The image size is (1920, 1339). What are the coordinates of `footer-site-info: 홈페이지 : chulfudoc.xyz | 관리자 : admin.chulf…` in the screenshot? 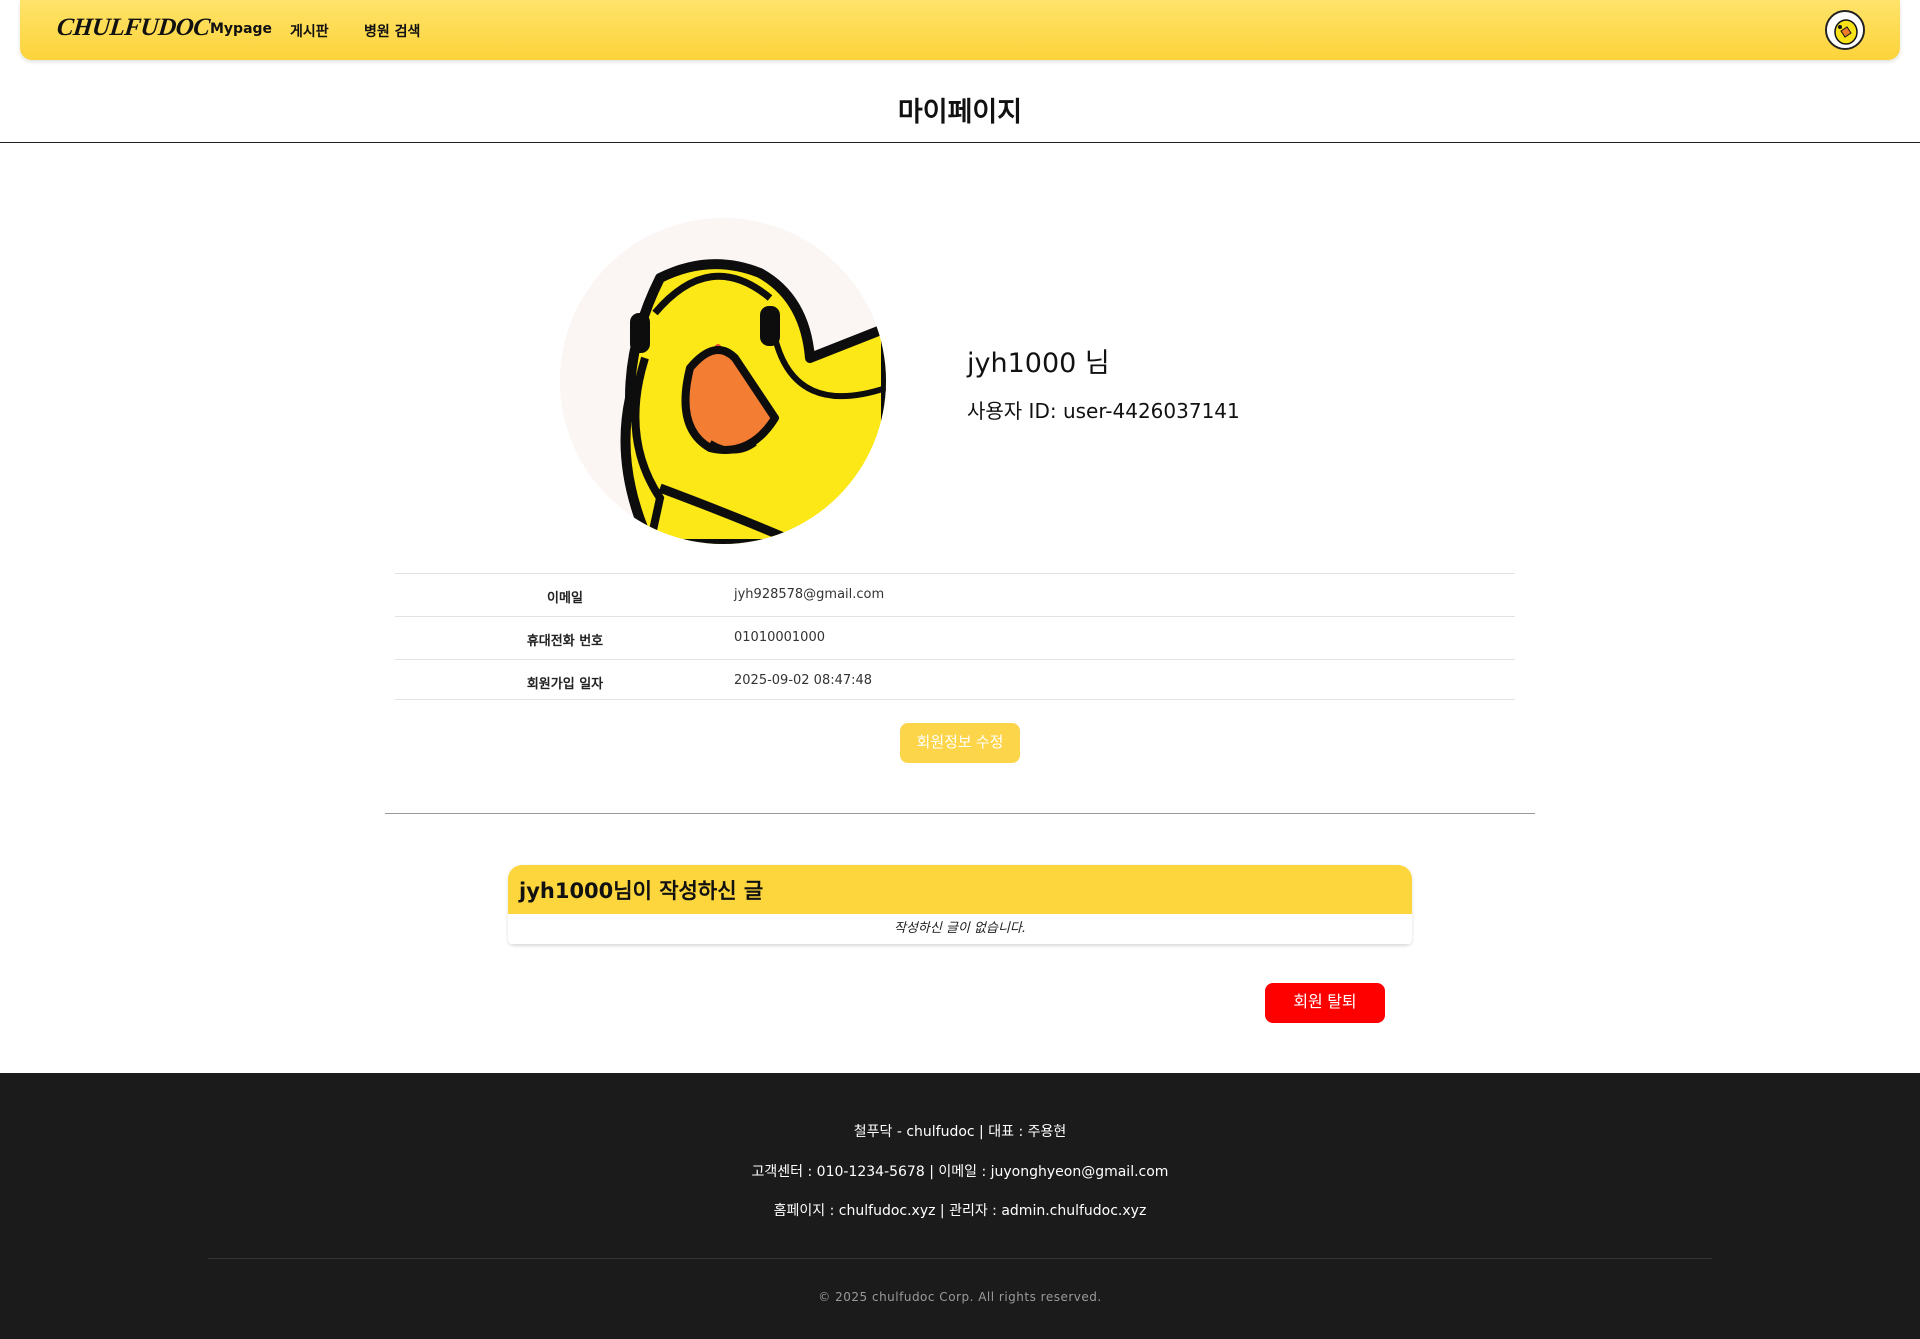 It's located at (960, 1211).